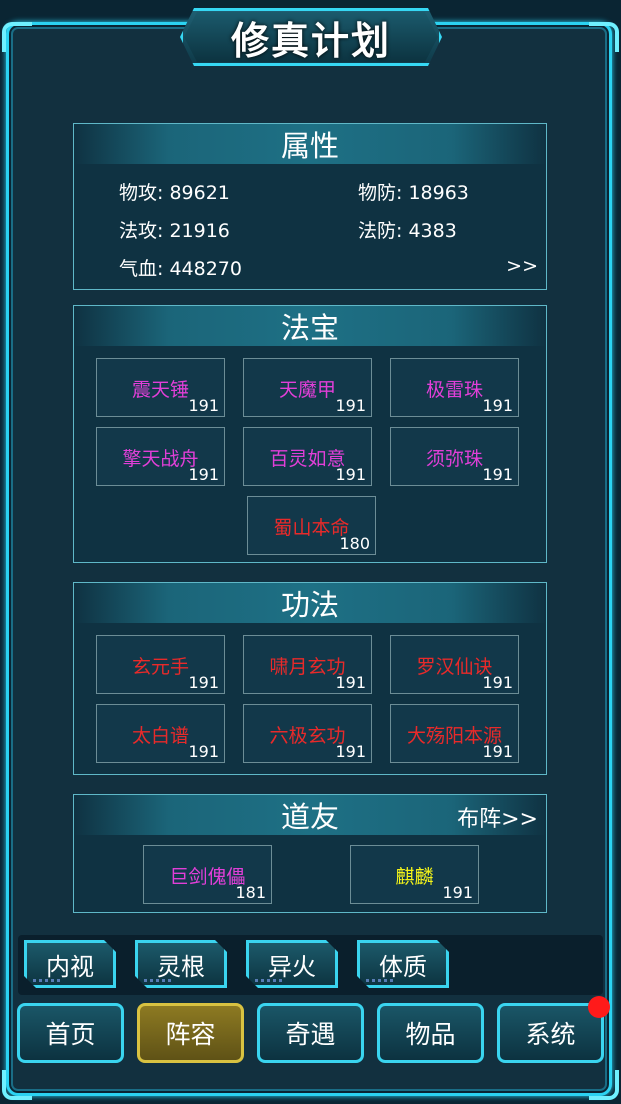 This screenshot has width=621, height=1104. Describe the element at coordinates (403, 964) in the screenshot. I see `tab-physique: 体质` at that location.